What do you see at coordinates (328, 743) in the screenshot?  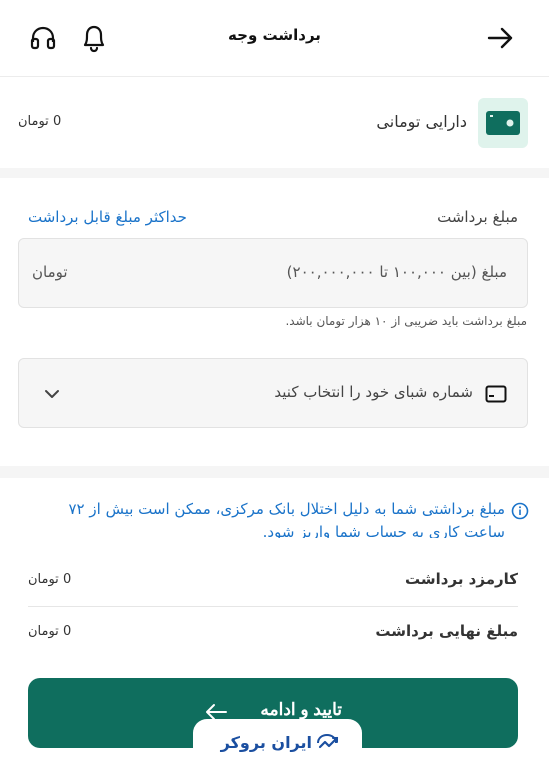 I see `brand-logo-icon` at bounding box center [328, 743].